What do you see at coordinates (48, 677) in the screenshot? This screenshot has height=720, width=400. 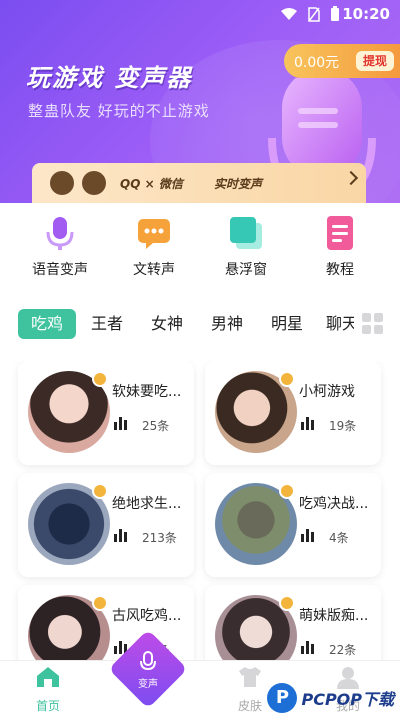 I see `home-icon` at bounding box center [48, 677].